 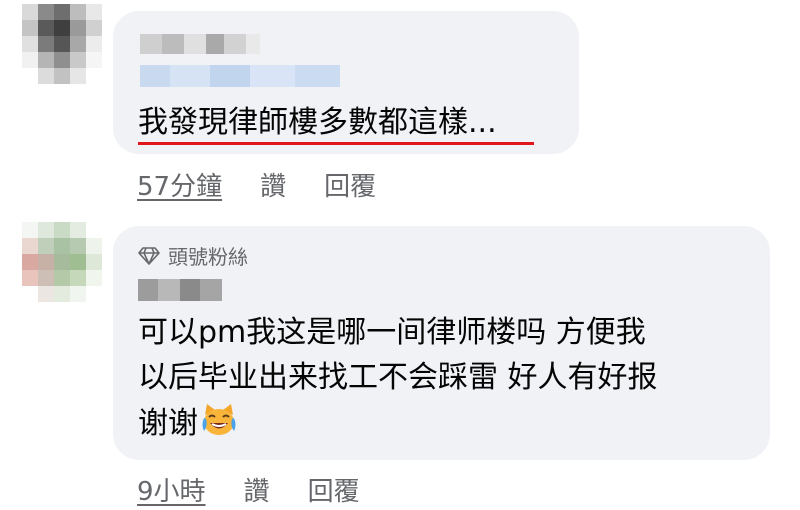 I want to click on comment-text-line-1: 可以pm我这是哪一间律师楼吗 方便我, so click(x=392, y=332).